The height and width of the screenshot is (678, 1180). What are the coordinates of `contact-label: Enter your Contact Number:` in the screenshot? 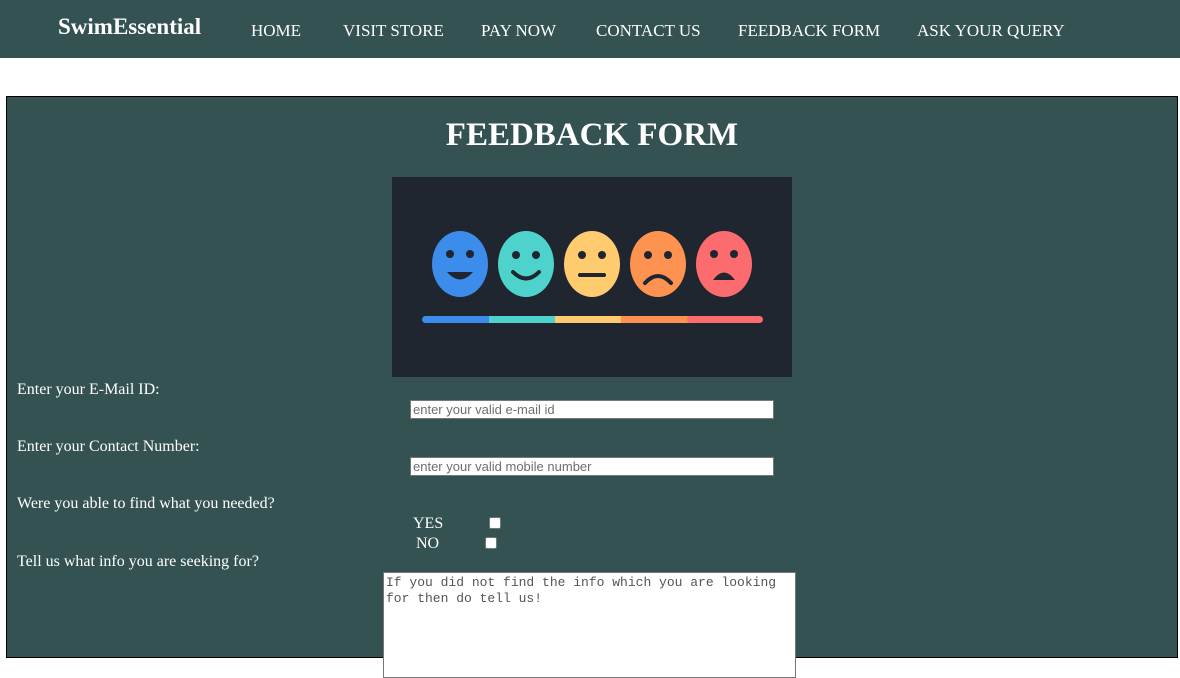 It's located at (108, 446).